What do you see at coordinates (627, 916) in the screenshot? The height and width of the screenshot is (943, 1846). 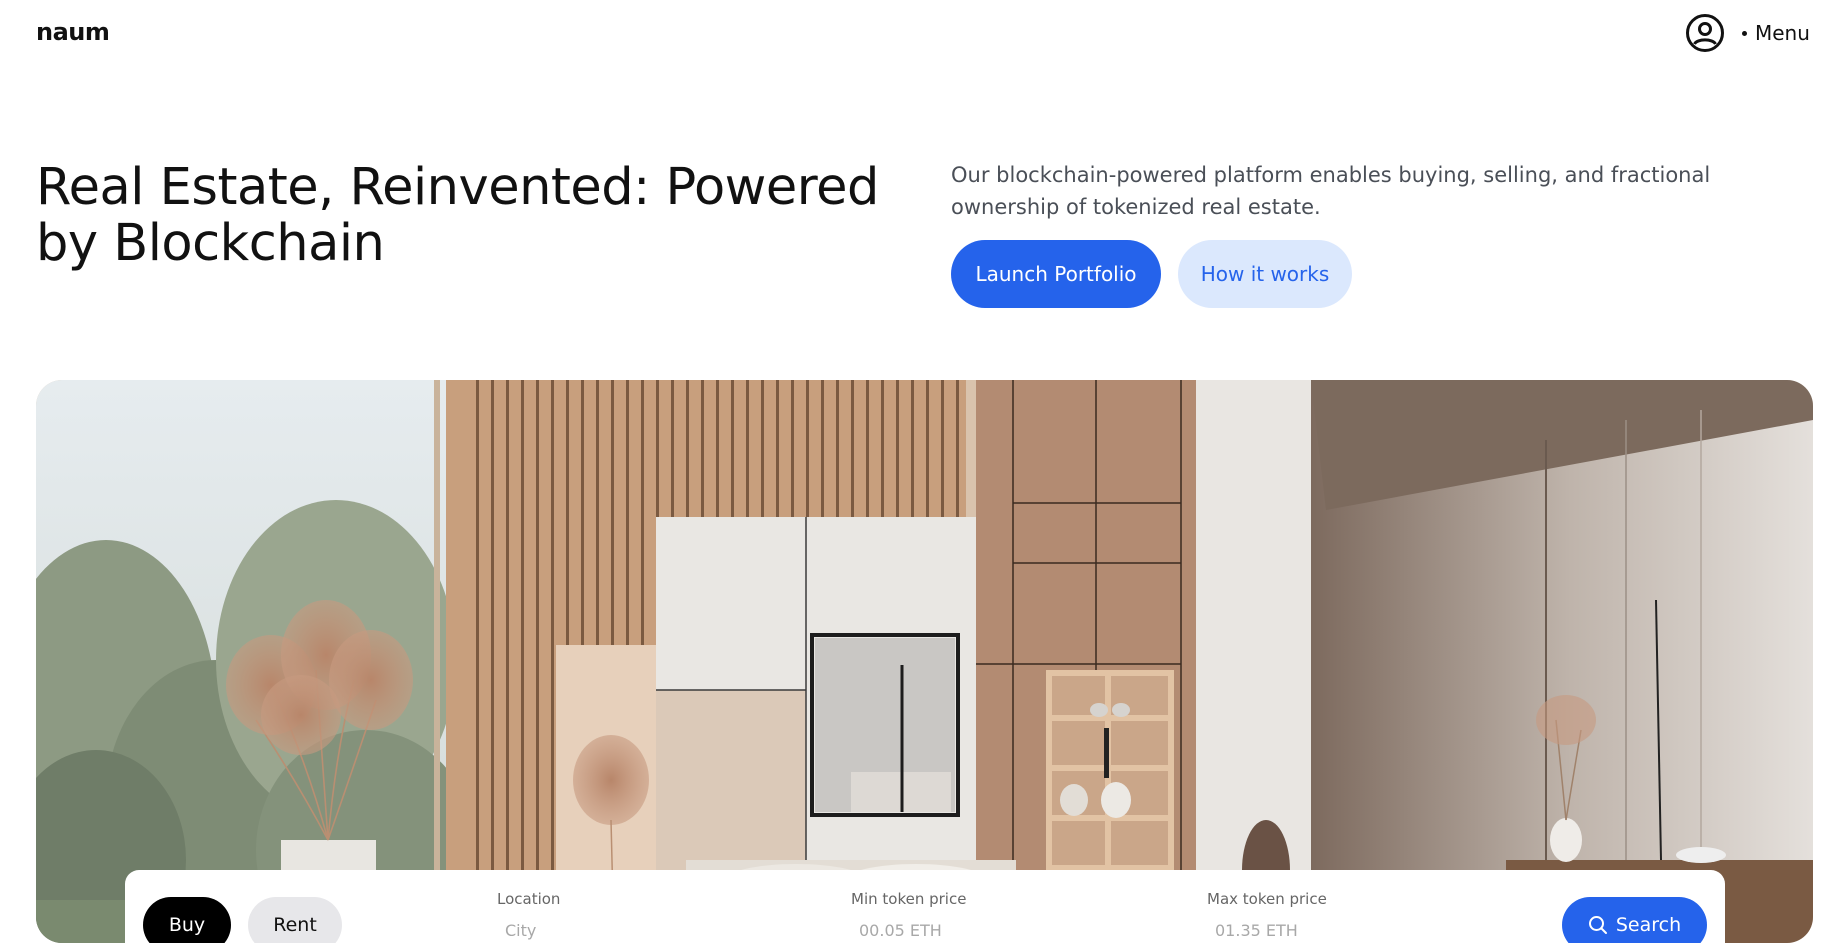 I see `location-field: Location` at bounding box center [627, 916].